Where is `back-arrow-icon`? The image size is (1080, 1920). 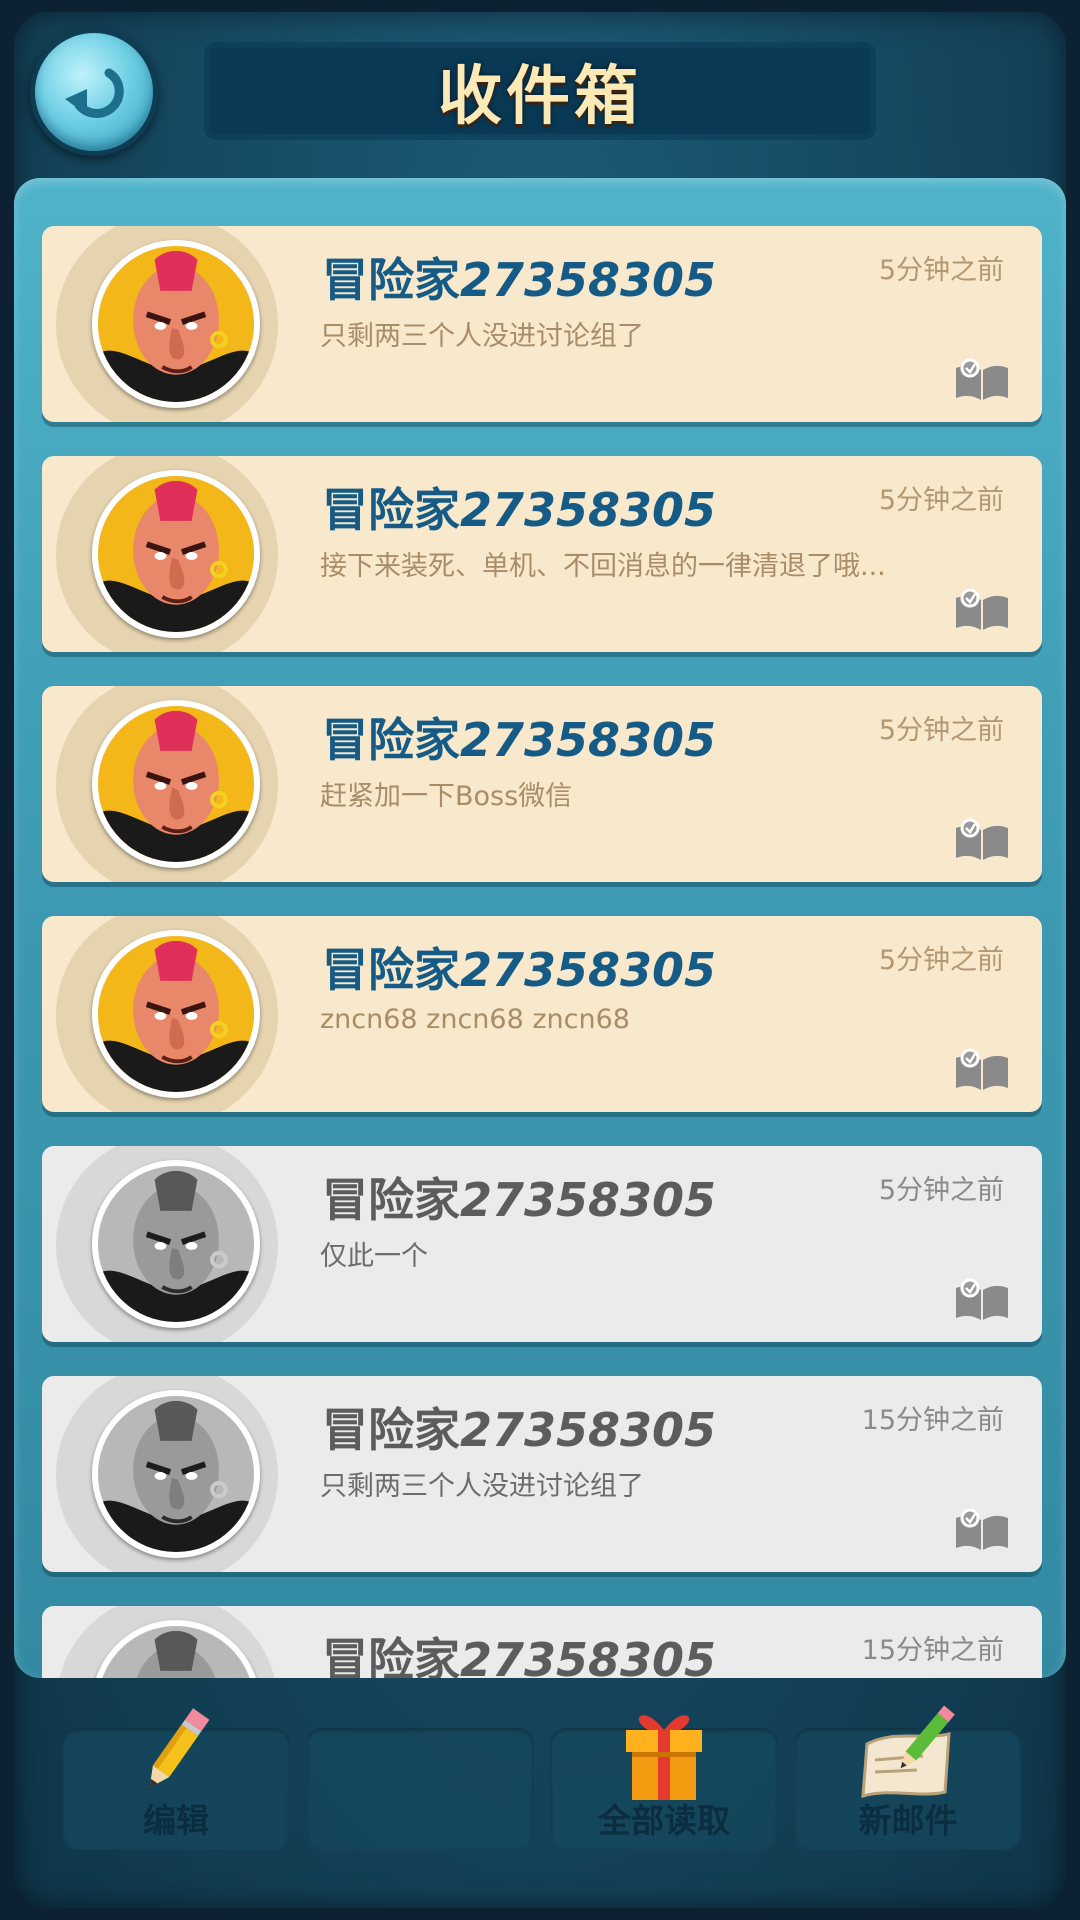 back-arrow-icon is located at coordinates (94, 93).